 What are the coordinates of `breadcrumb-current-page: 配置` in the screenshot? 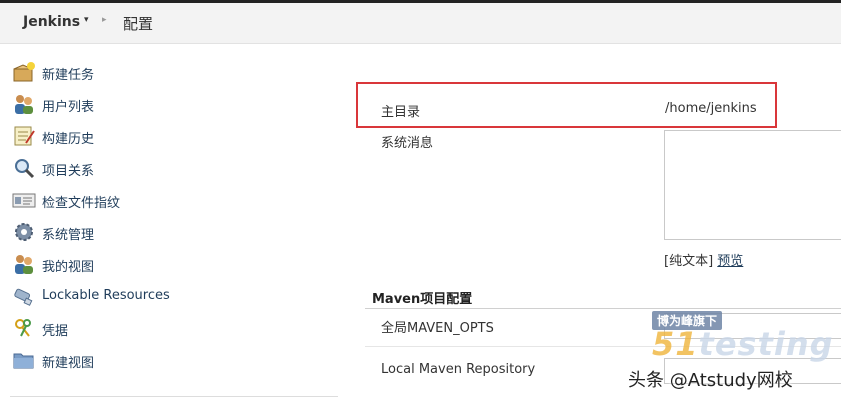 It's located at (138, 24).